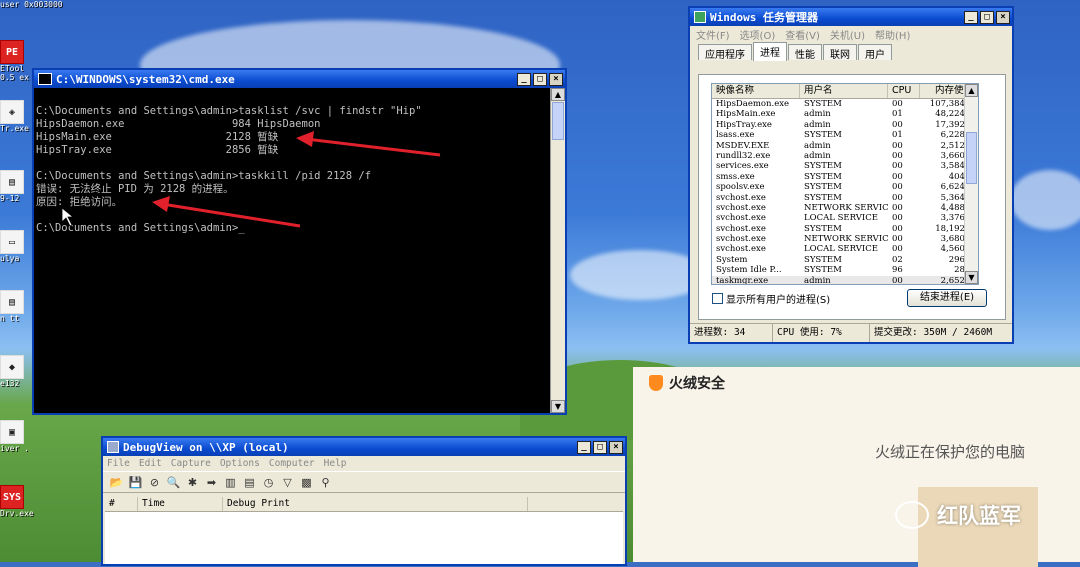 The image size is (1080, 567). I want to click on debug-output-grid: # Time Debug Print, so click(364, 530).